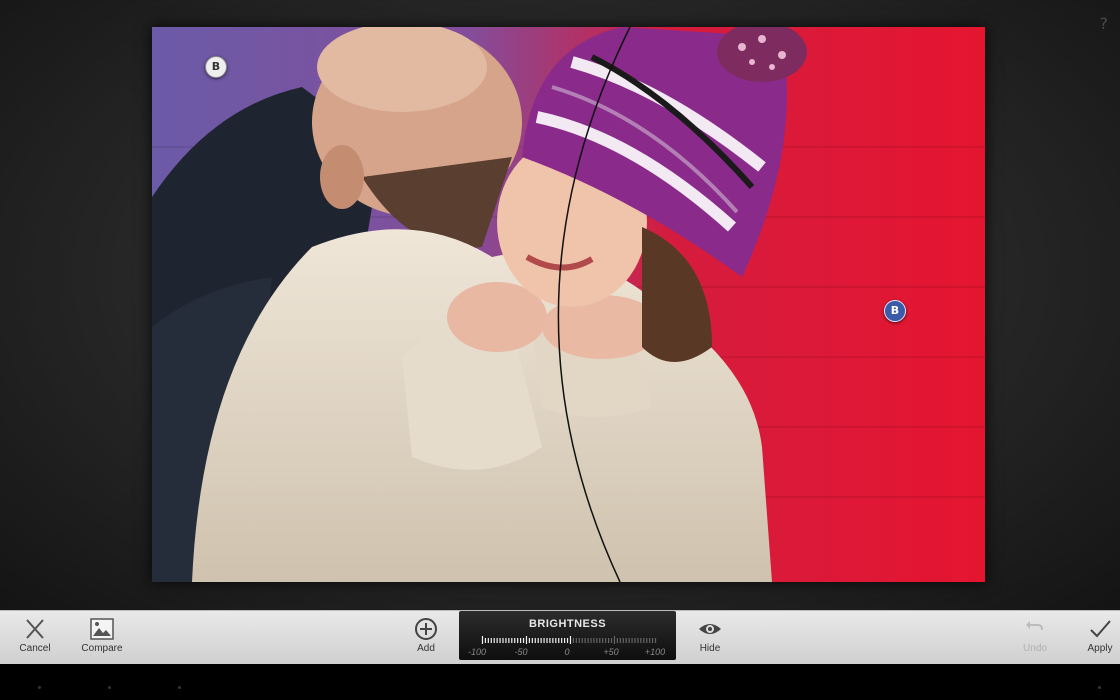 Image resolution: width=1120 pixels, height=700 pixels. I want to click on plus-circle-icon, so click(426, 629).